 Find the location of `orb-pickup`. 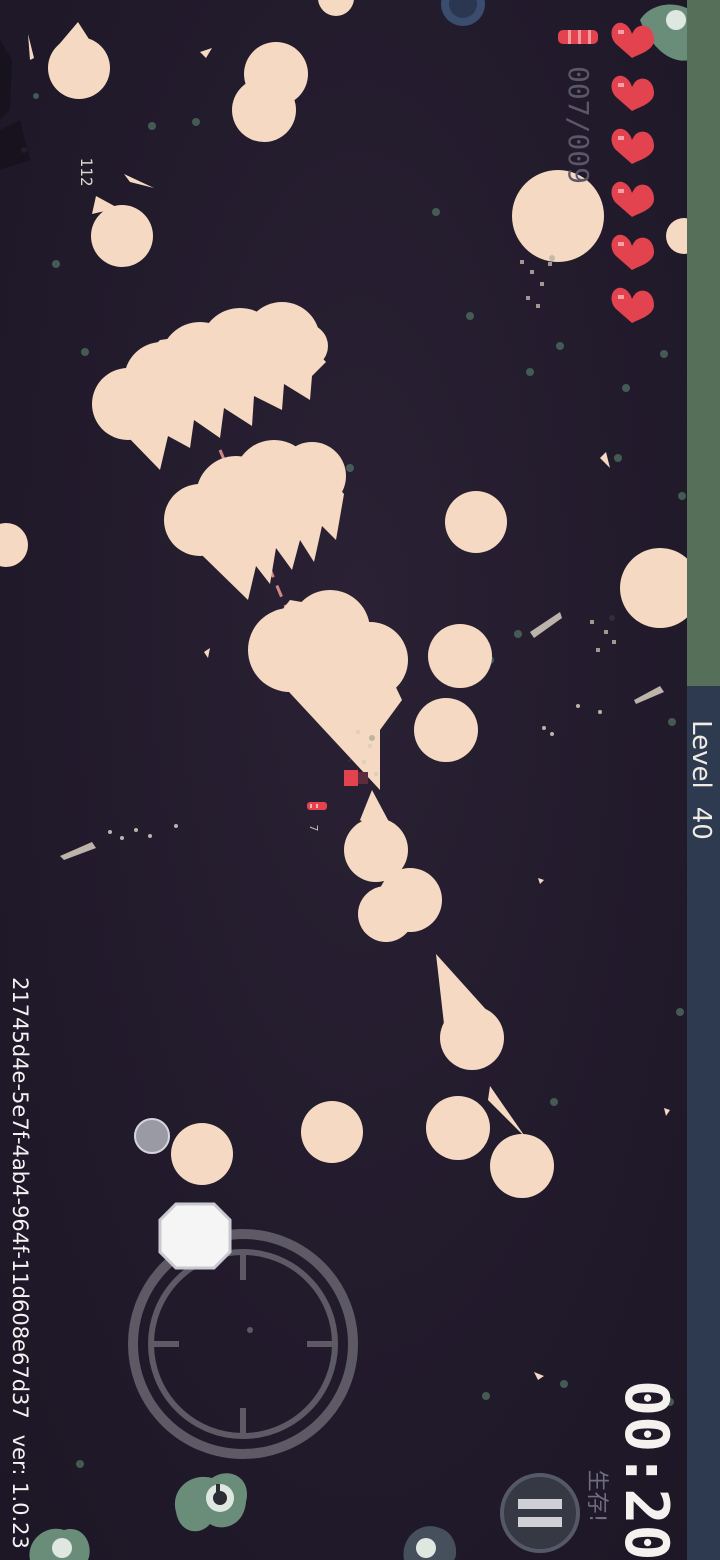

orb-pickup is located at coordinates (463, 13).